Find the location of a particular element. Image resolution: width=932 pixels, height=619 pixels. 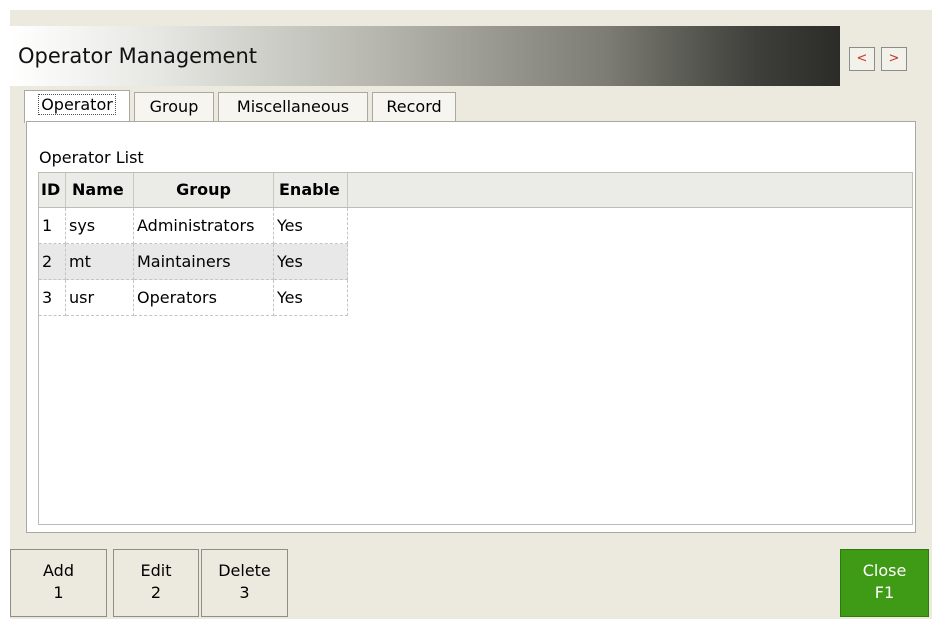

cell-id: 1 is located at coordinates (52, 226).